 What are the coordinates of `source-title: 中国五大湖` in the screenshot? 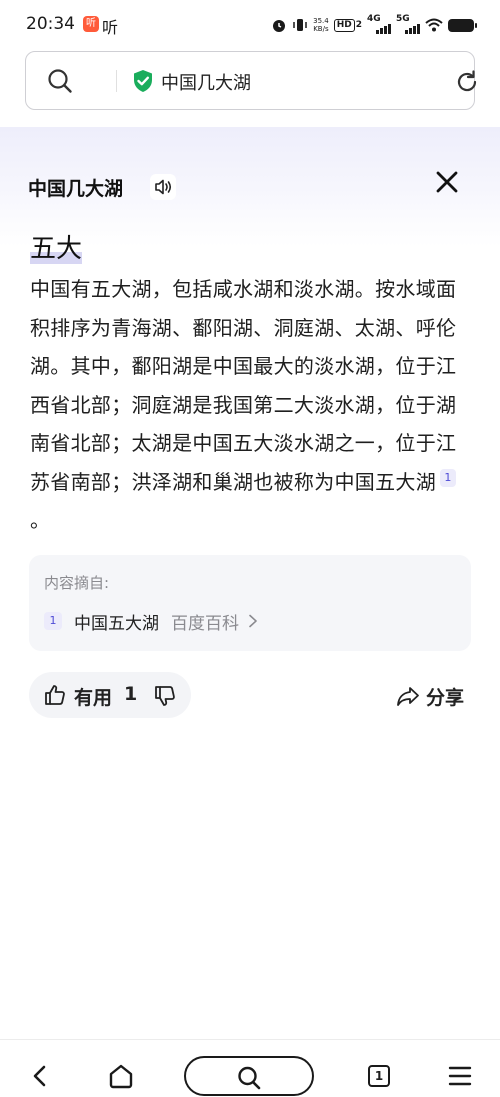 It's located at (116, 623).